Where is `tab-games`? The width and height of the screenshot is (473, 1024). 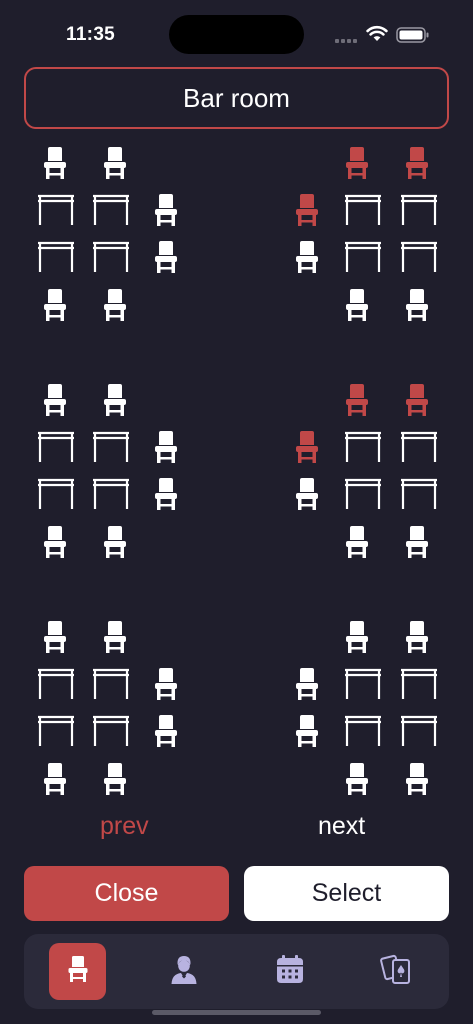
tab-games is located at coordinates (395, 971).